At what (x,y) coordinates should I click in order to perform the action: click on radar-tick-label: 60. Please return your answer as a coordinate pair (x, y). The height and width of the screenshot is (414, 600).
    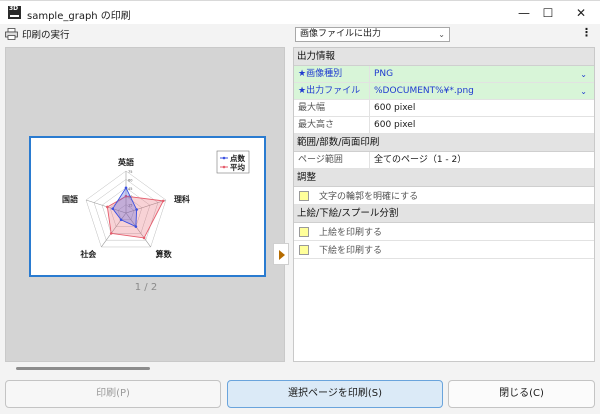
    Looking at the image, I should click on (130, 180).